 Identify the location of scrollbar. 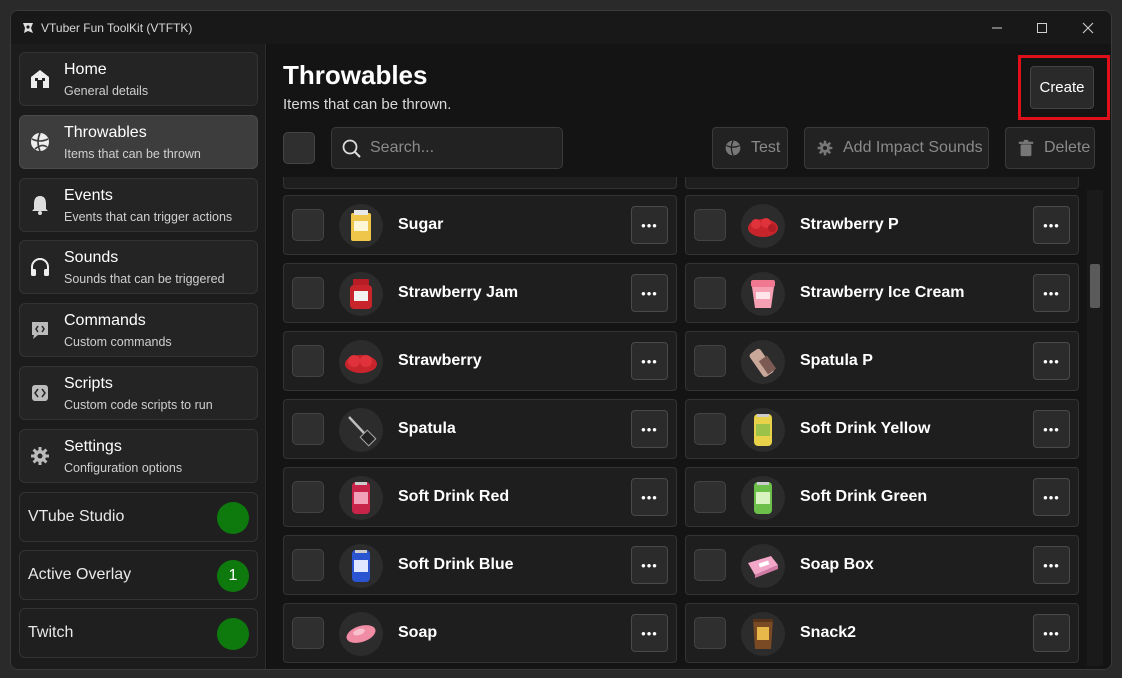
(1095, 428).